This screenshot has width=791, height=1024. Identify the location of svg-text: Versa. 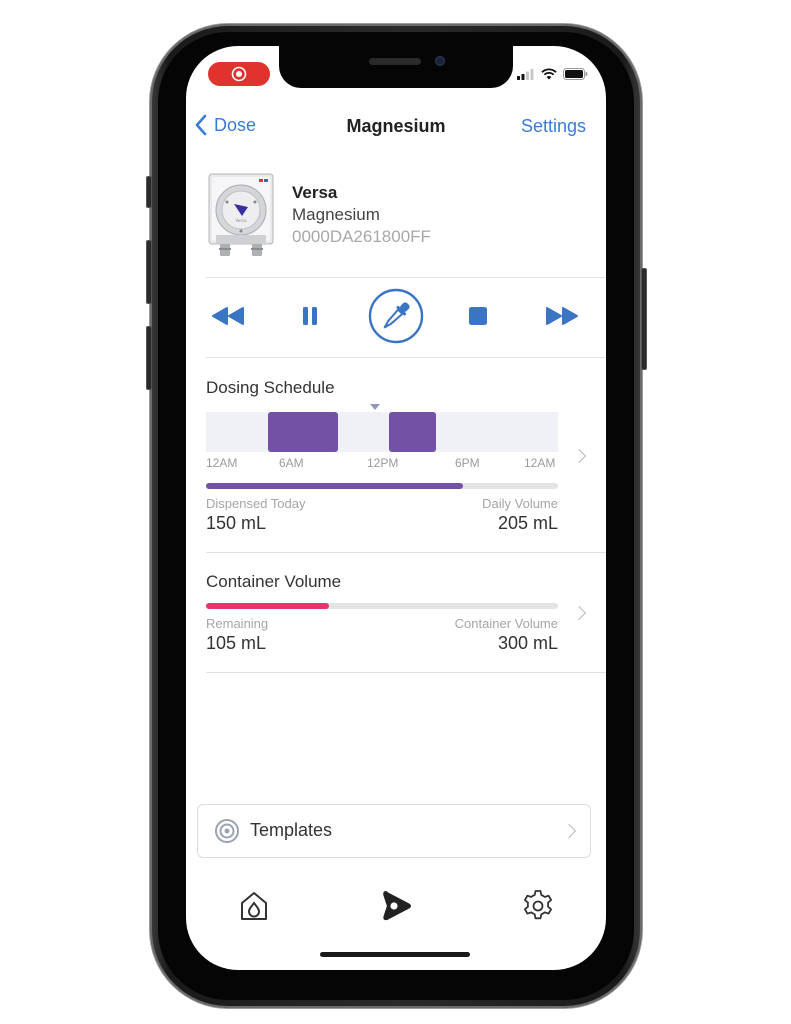
(241, 220).